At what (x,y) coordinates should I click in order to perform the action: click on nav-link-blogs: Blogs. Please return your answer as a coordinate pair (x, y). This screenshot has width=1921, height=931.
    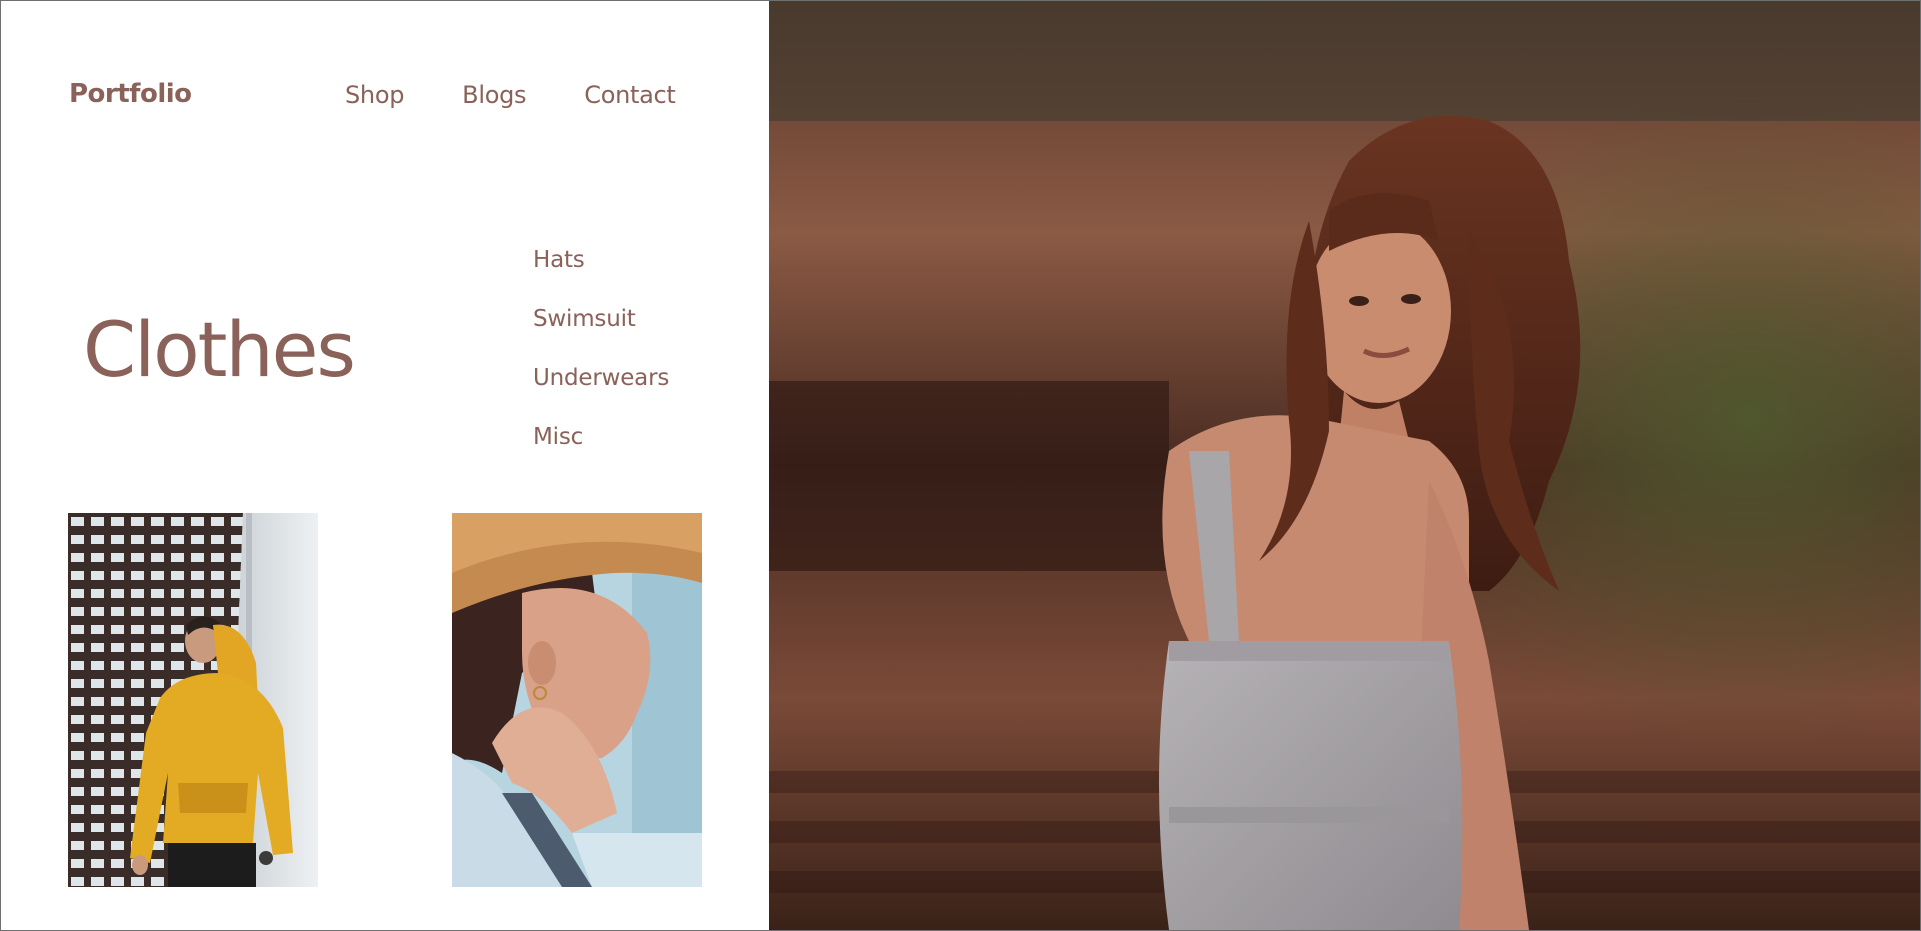
    Looking at the image, I should click on (494, 95).